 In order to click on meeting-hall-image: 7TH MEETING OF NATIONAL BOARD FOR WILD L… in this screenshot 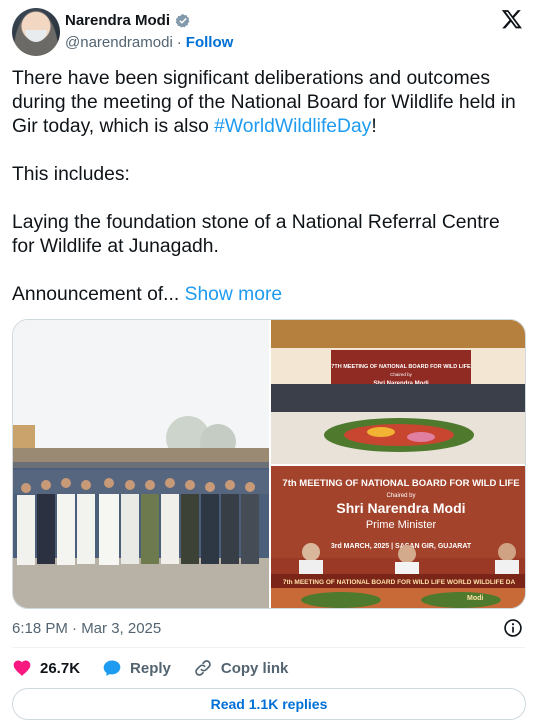, I will do `click(398, 392)`.